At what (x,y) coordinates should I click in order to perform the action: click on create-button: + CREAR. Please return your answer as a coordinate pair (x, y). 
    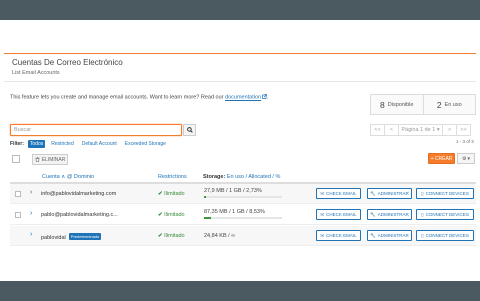
    Looking at the image, I should click on (441, 158).